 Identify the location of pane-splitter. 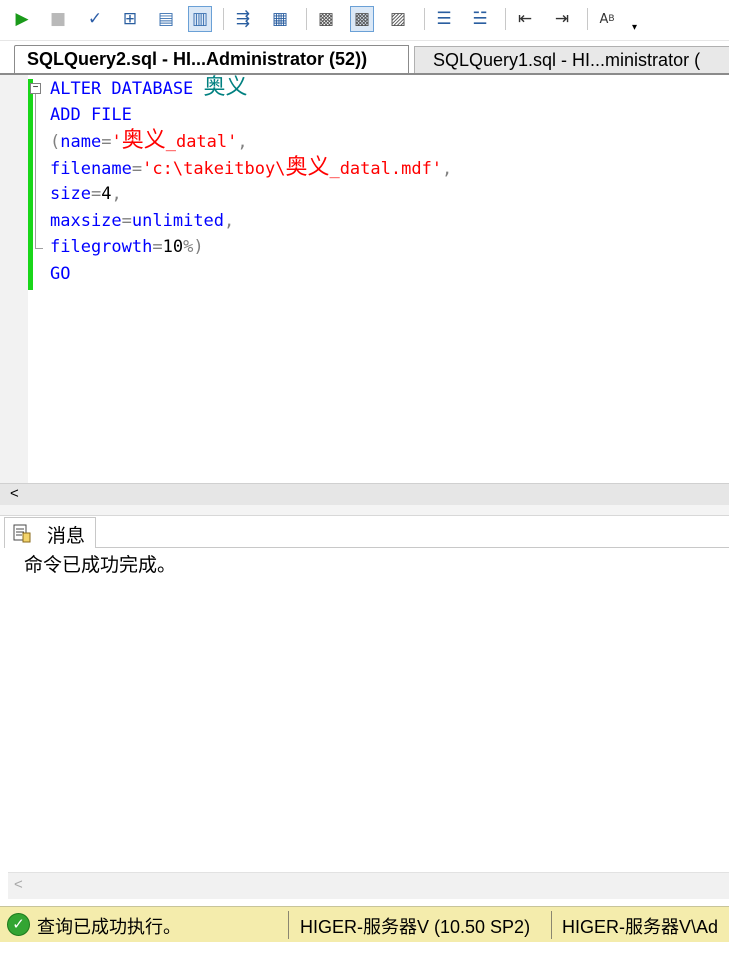
(364, 510).